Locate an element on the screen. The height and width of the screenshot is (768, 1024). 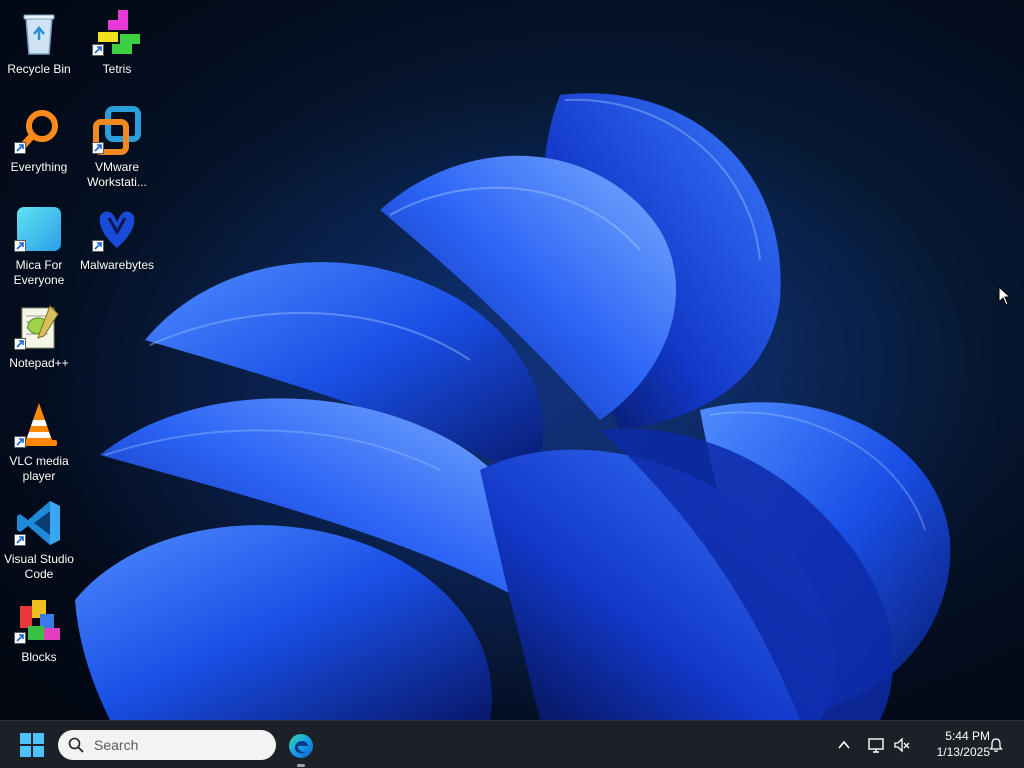
everything-search-icon is located at coordinates (39, 131).